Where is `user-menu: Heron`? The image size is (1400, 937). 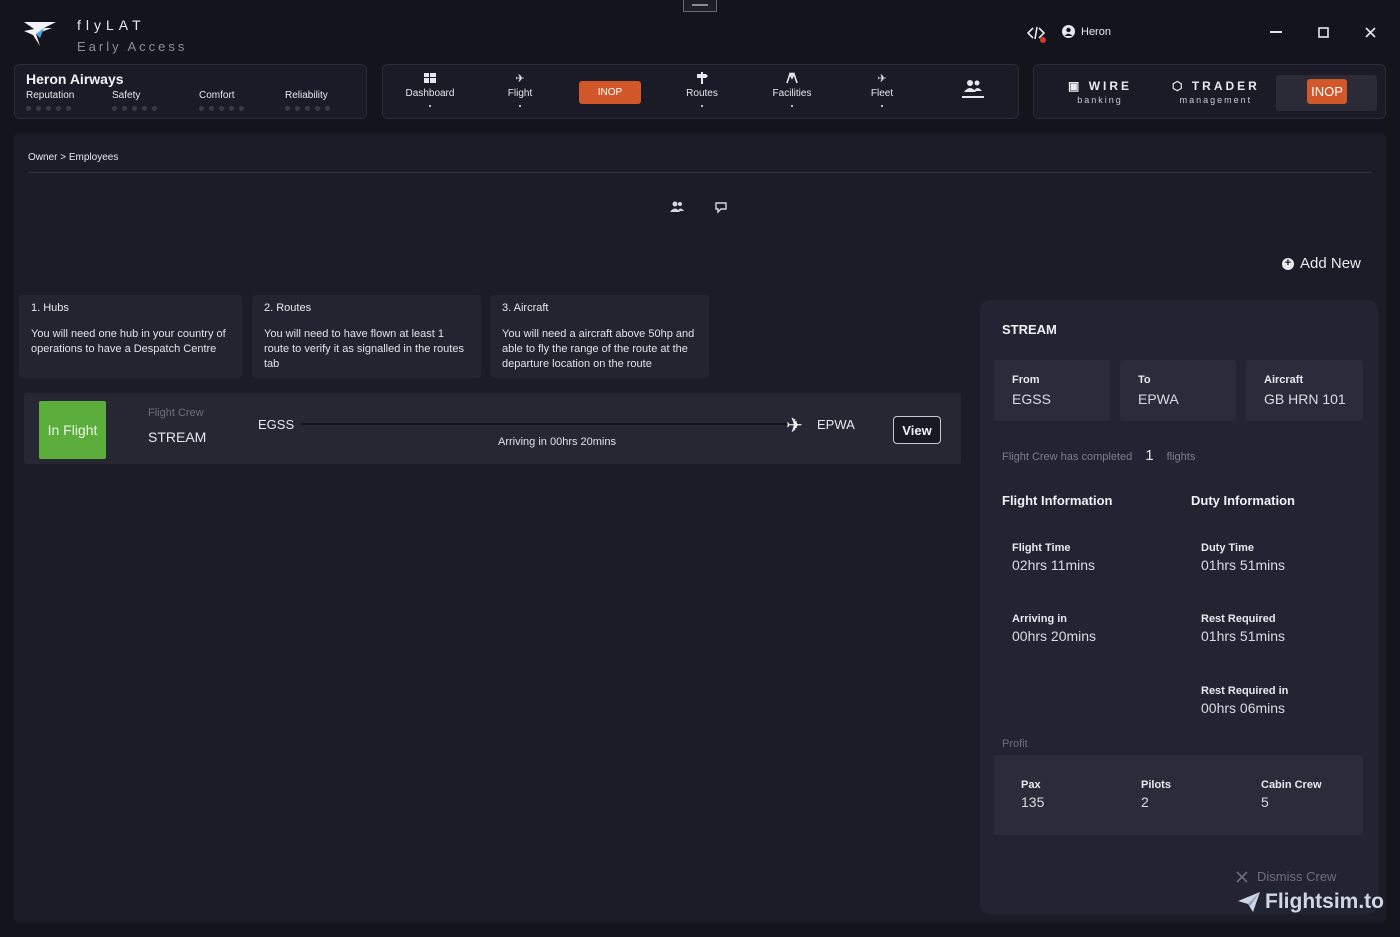
user-menu: Heron is located at coordinates (1086, 31).